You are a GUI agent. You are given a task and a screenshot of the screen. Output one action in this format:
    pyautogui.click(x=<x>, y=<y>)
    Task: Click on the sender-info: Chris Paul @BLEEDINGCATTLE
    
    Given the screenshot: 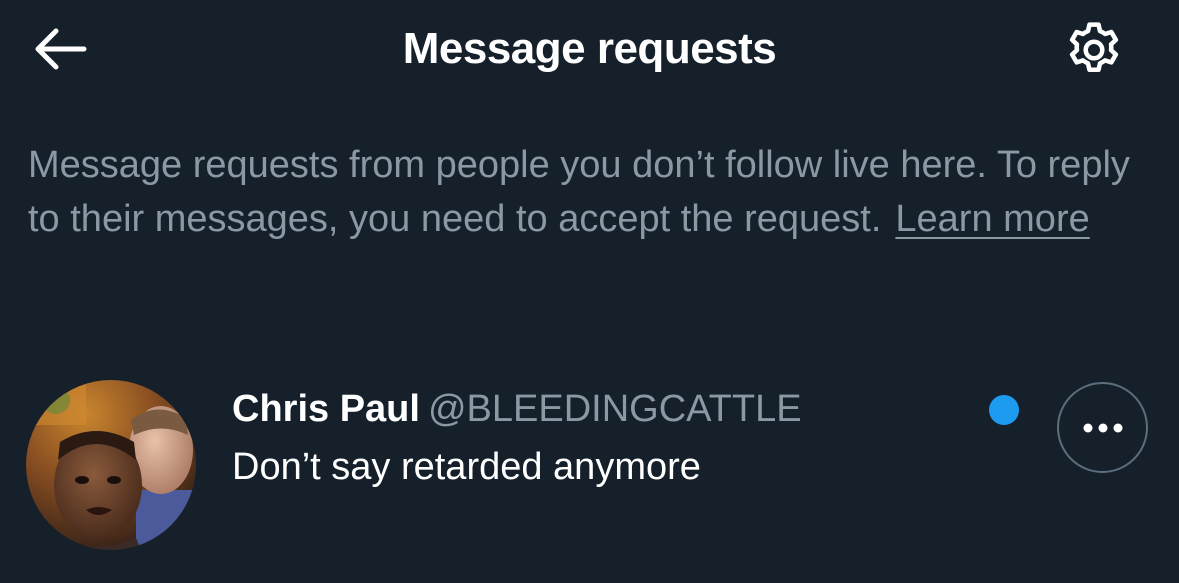 What is the action you would take?
    pyautogui.click(x=517, y=409)
    